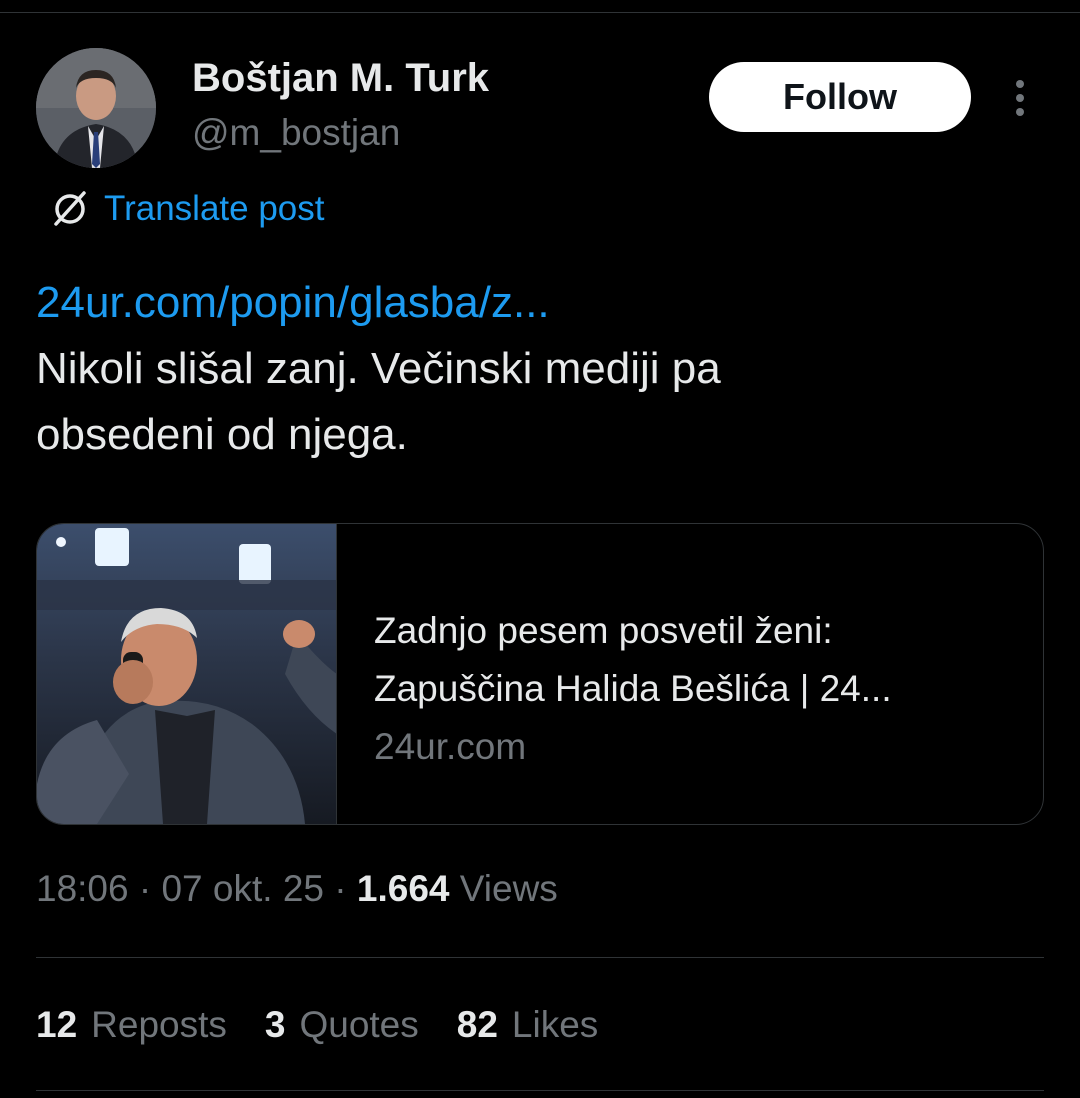 The height and width of the screenshot is (1098, 1080). What do you see at coordinates (159, 1024) in the screenshot?
I see `reposts-label: Reposts` at bounding box center [159, 1024].